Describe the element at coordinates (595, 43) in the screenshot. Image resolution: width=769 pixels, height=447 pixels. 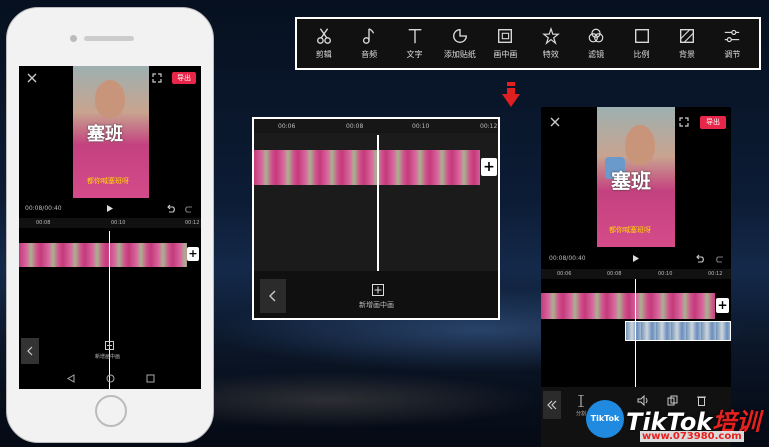
I see `tool-filter: 滤镜` at that location.